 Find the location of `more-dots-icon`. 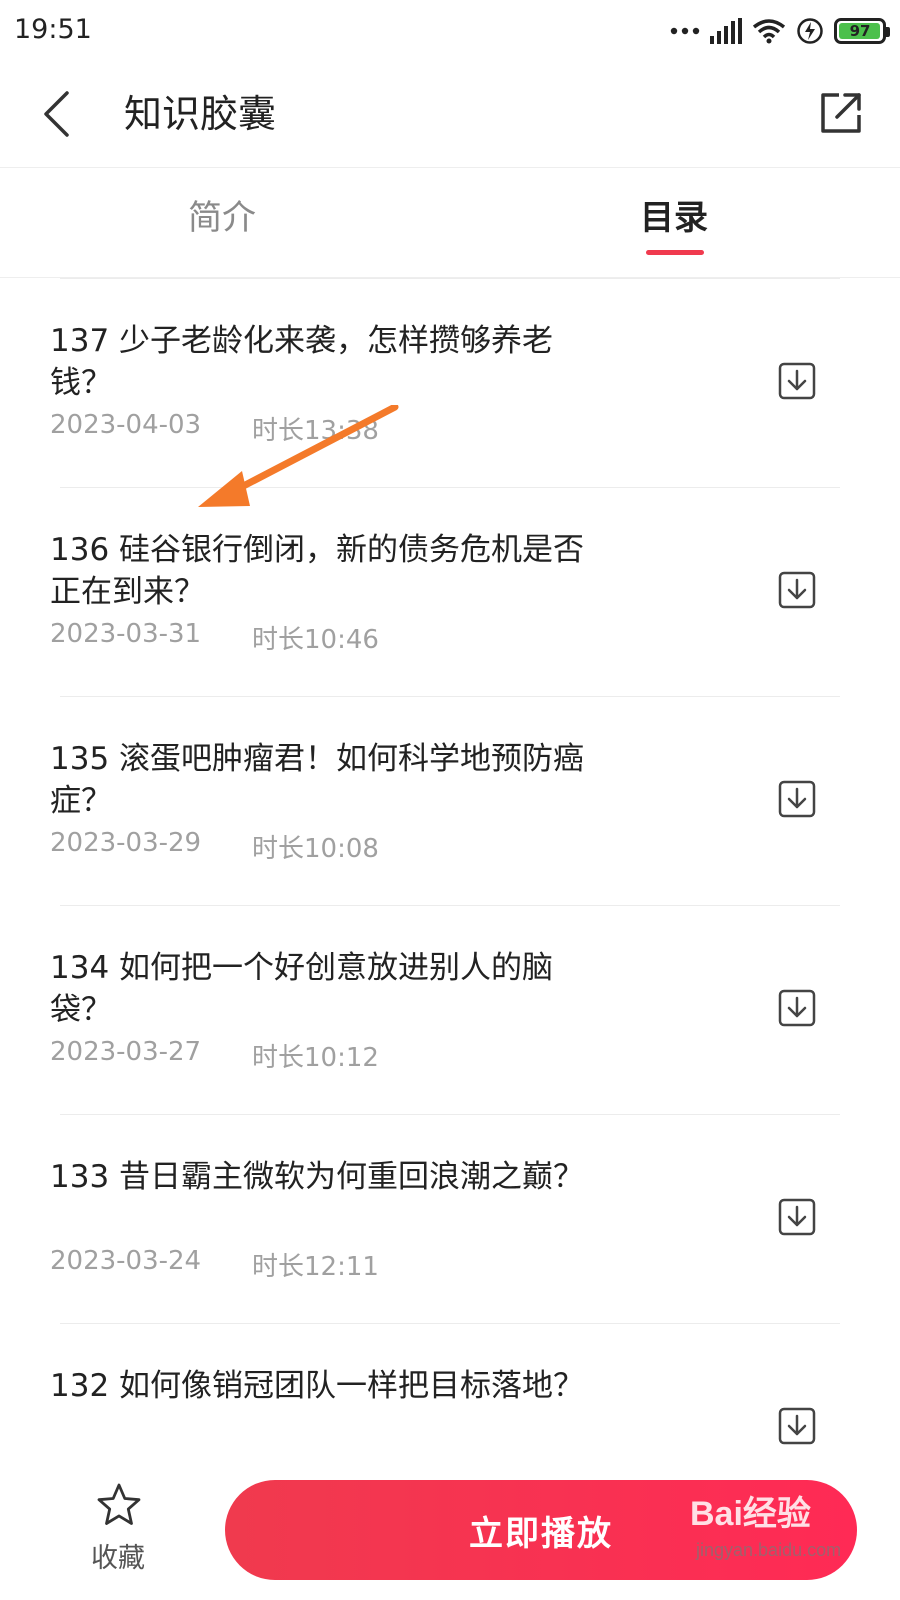

more-dots-icon is located at coordinates (685, 31).